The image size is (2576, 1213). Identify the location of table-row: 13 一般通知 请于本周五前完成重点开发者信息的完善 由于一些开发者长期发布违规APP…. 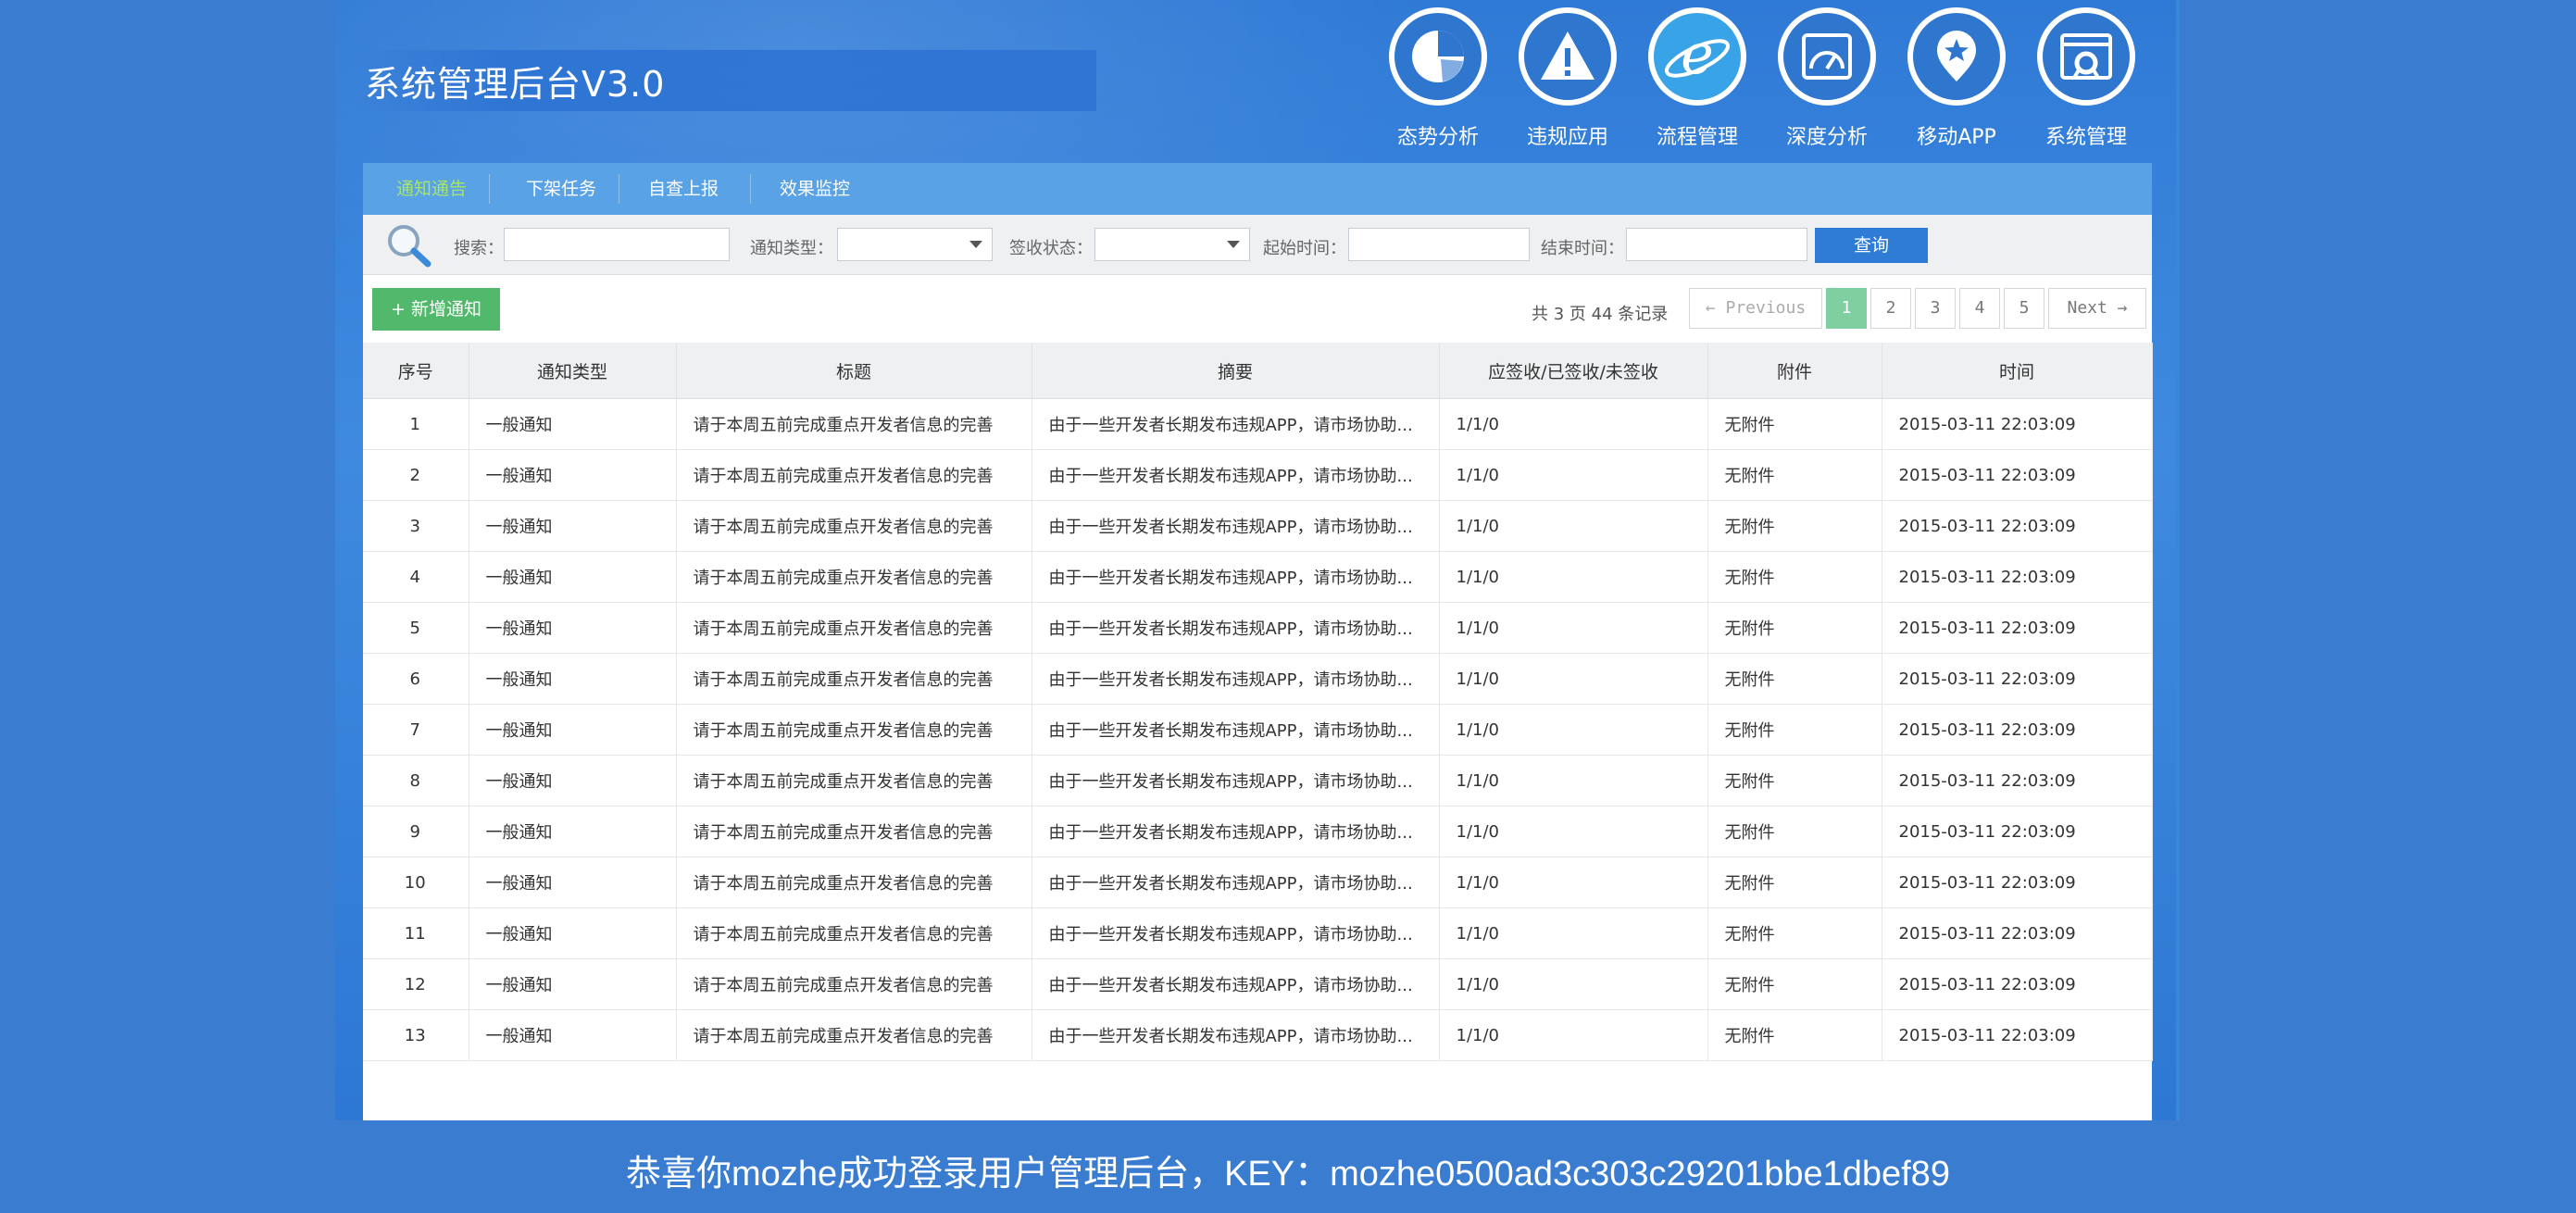
(1258, 1035).